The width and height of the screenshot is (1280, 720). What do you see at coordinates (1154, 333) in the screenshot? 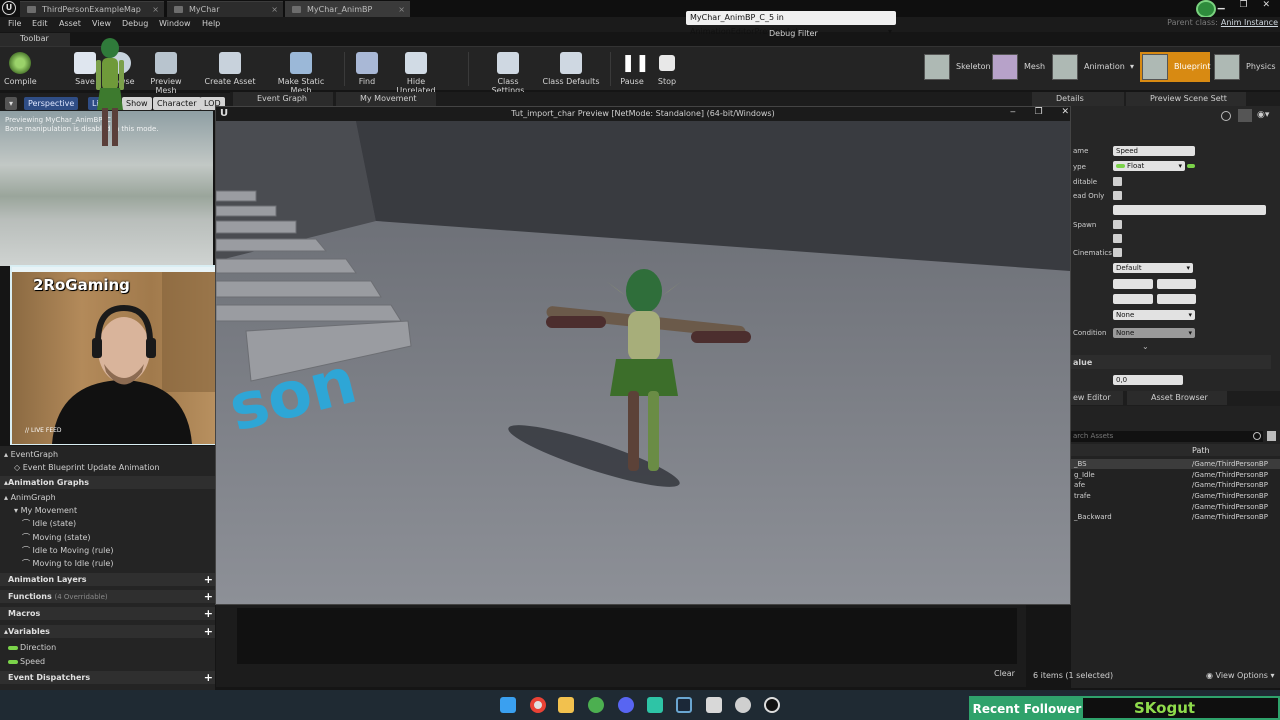
I see `replication-condition-select: None ▾` at bounding box center [1154, 333].